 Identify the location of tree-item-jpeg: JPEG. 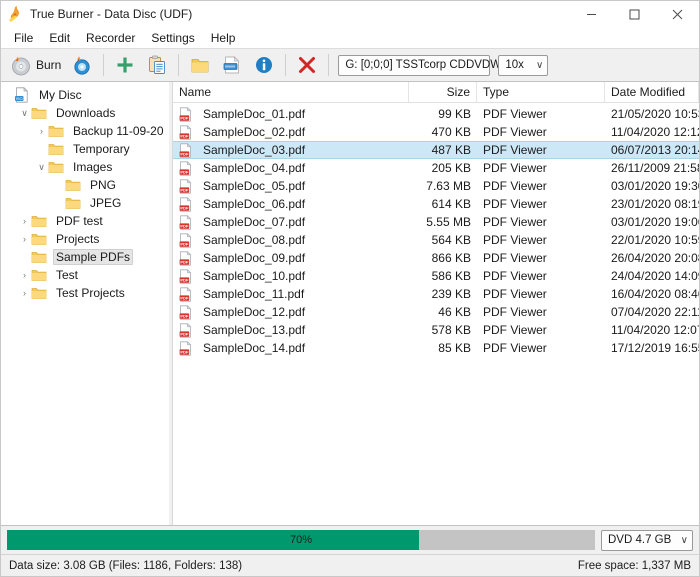
(84, 203).